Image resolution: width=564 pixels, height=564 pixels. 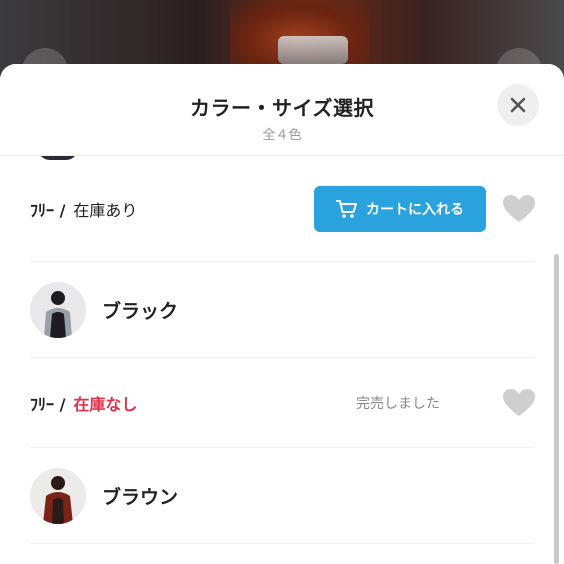 I want to click on add-to-cart-label: カートに入れる, so click(x=415, y=209).